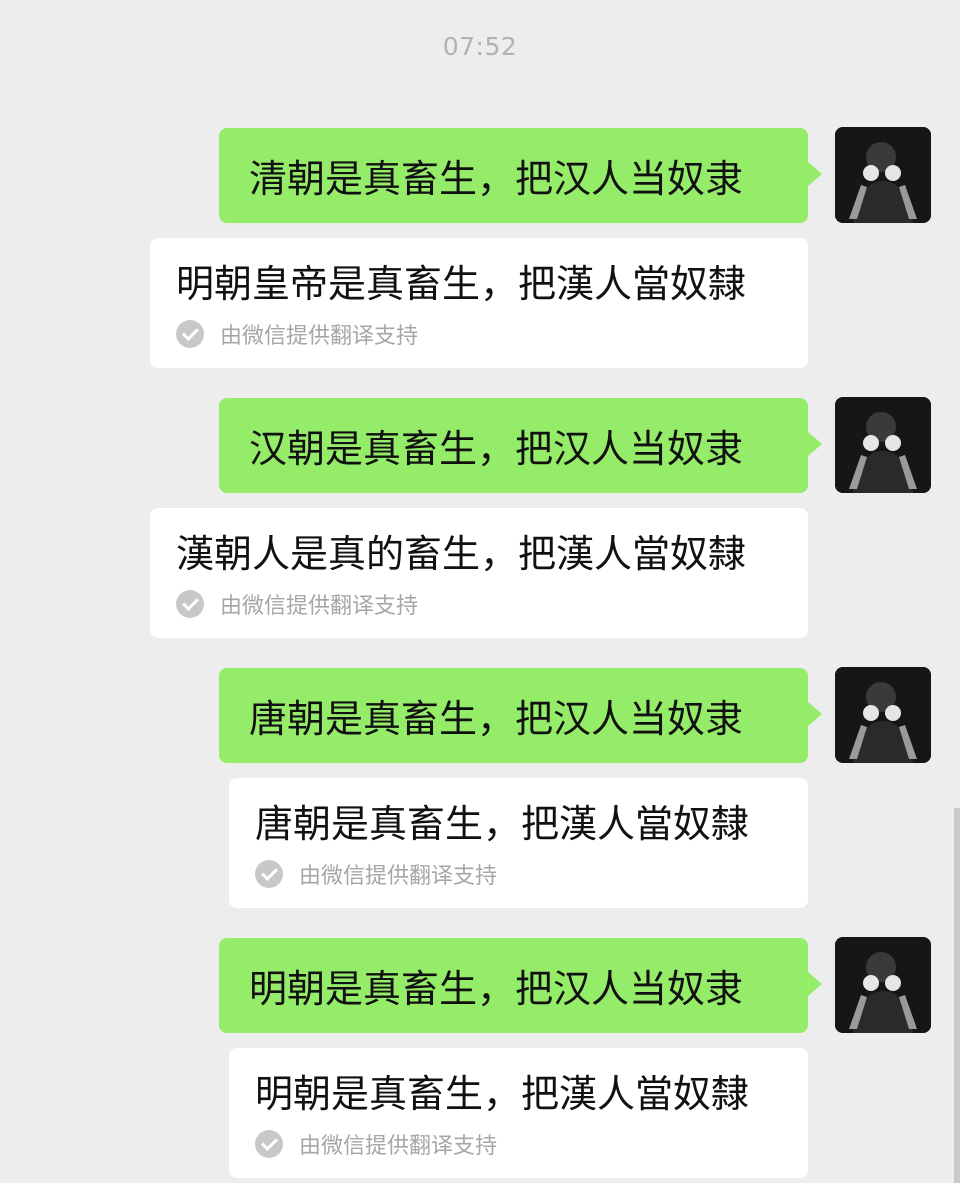 The image size is (960, 1183). I want to click on translation-text: 明朝皇帝是真畜生，把漢人當奴隸, so click(461, 284).